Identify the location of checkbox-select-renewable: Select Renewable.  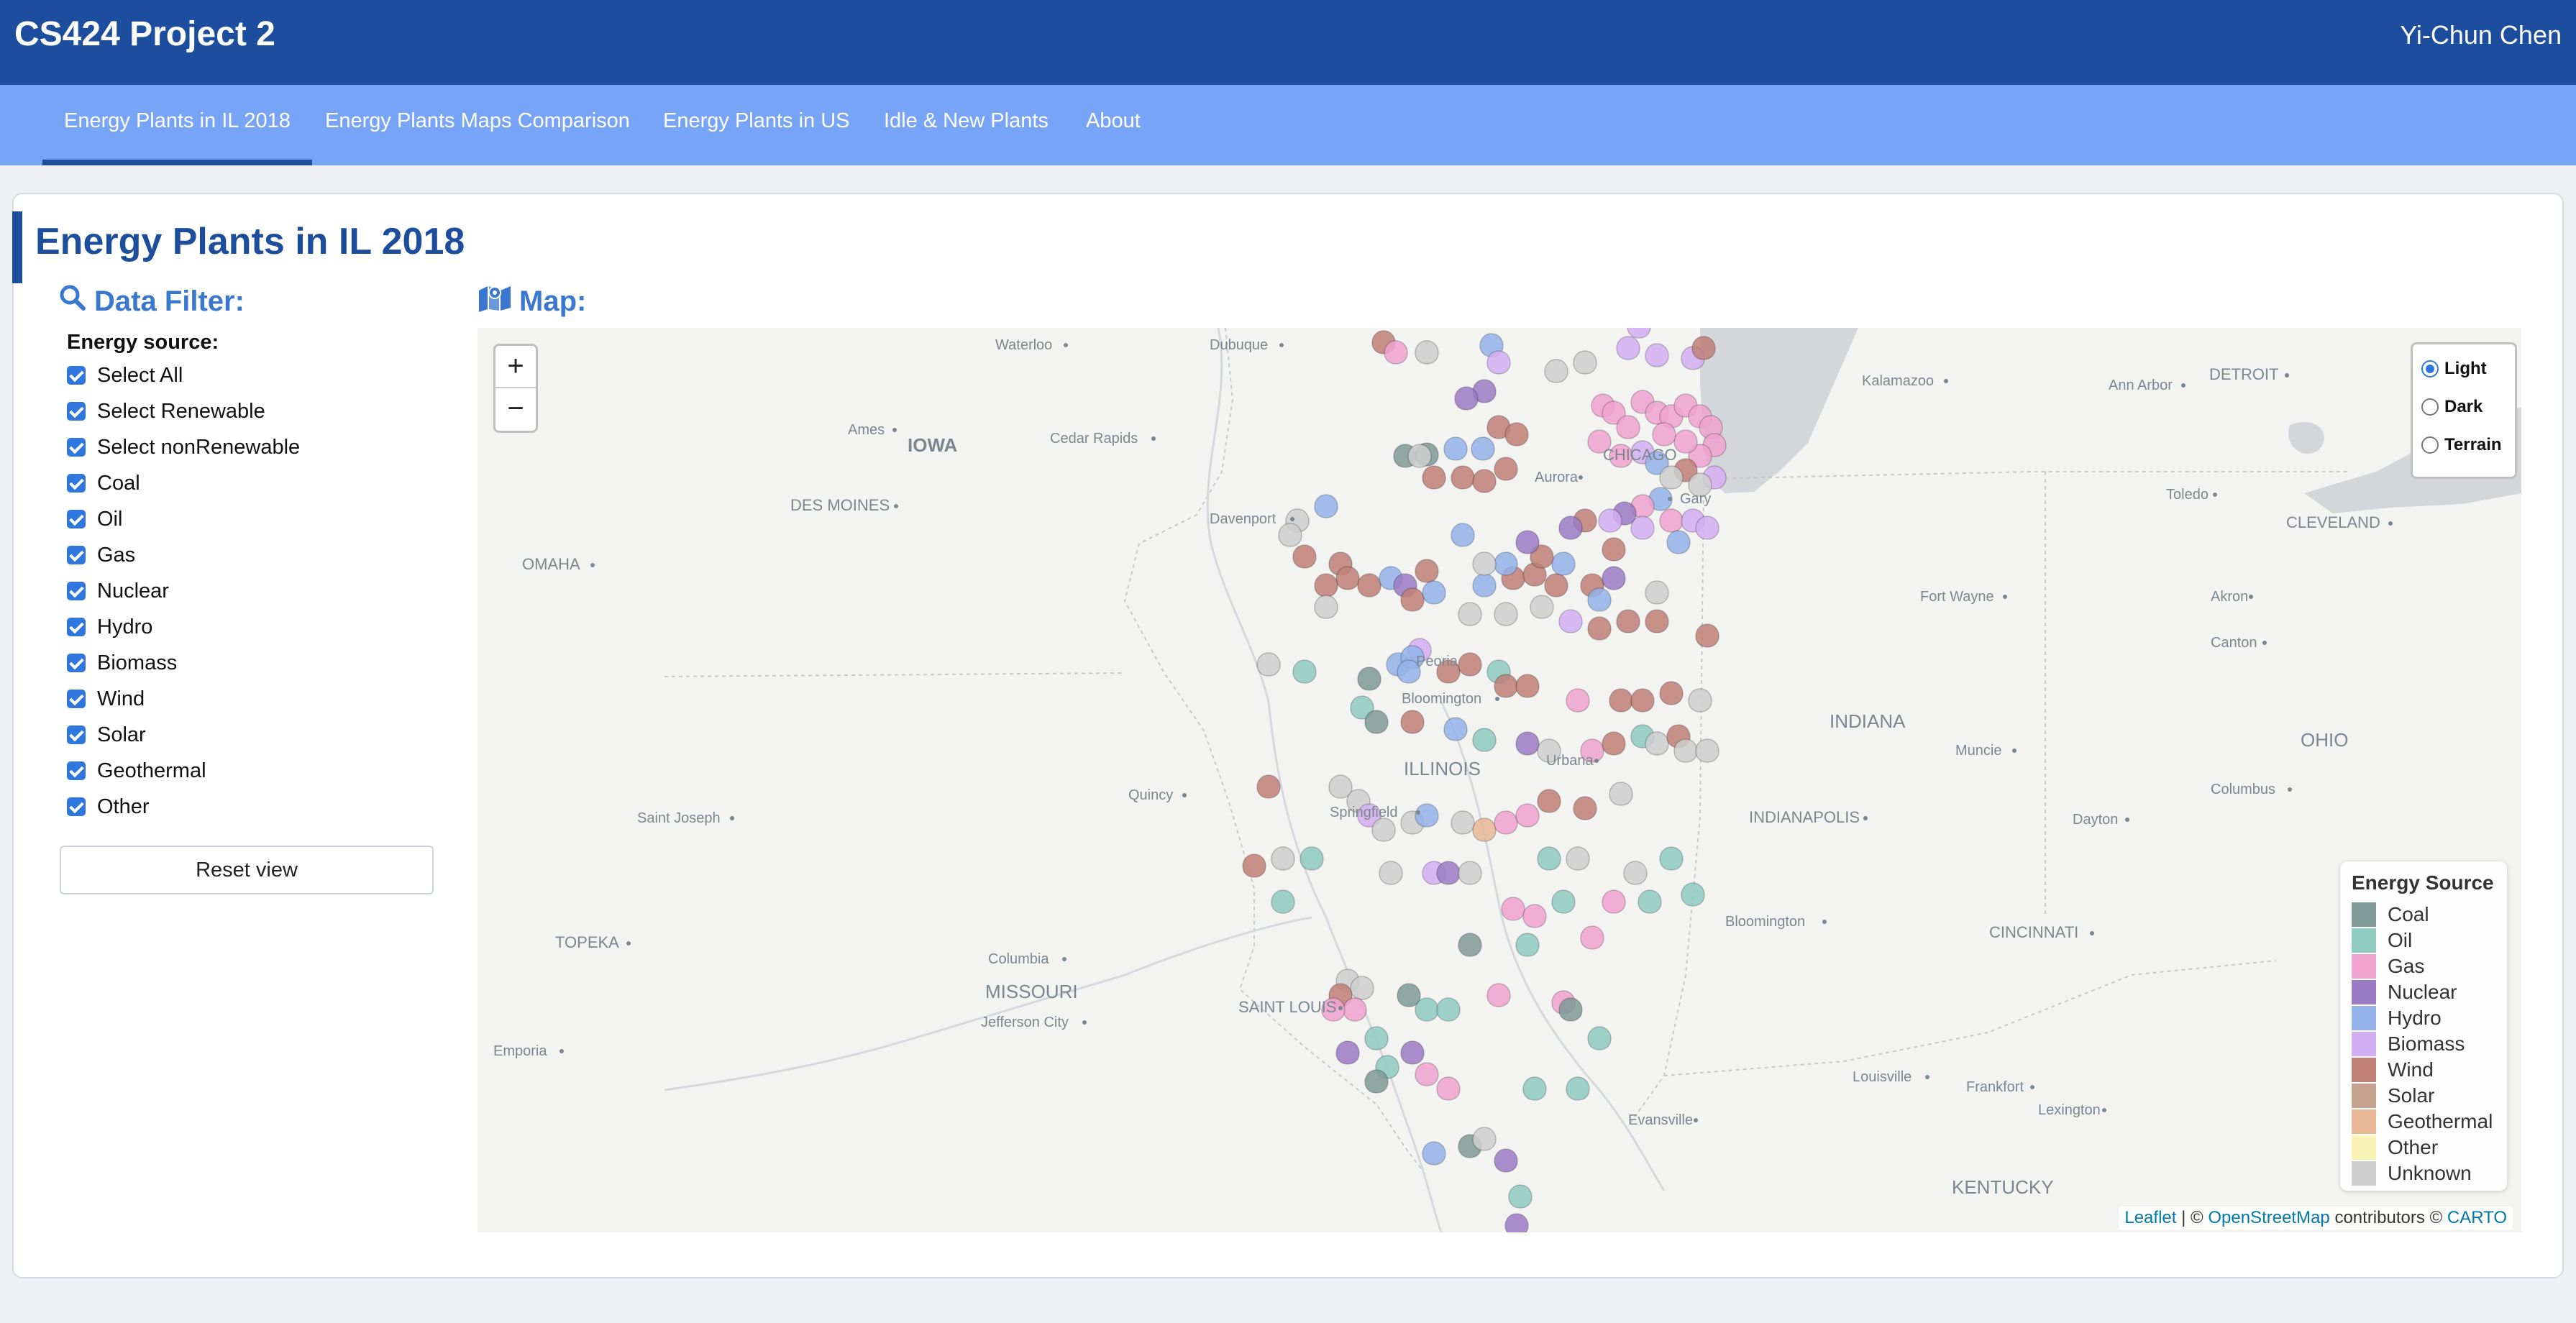
(166, 411).